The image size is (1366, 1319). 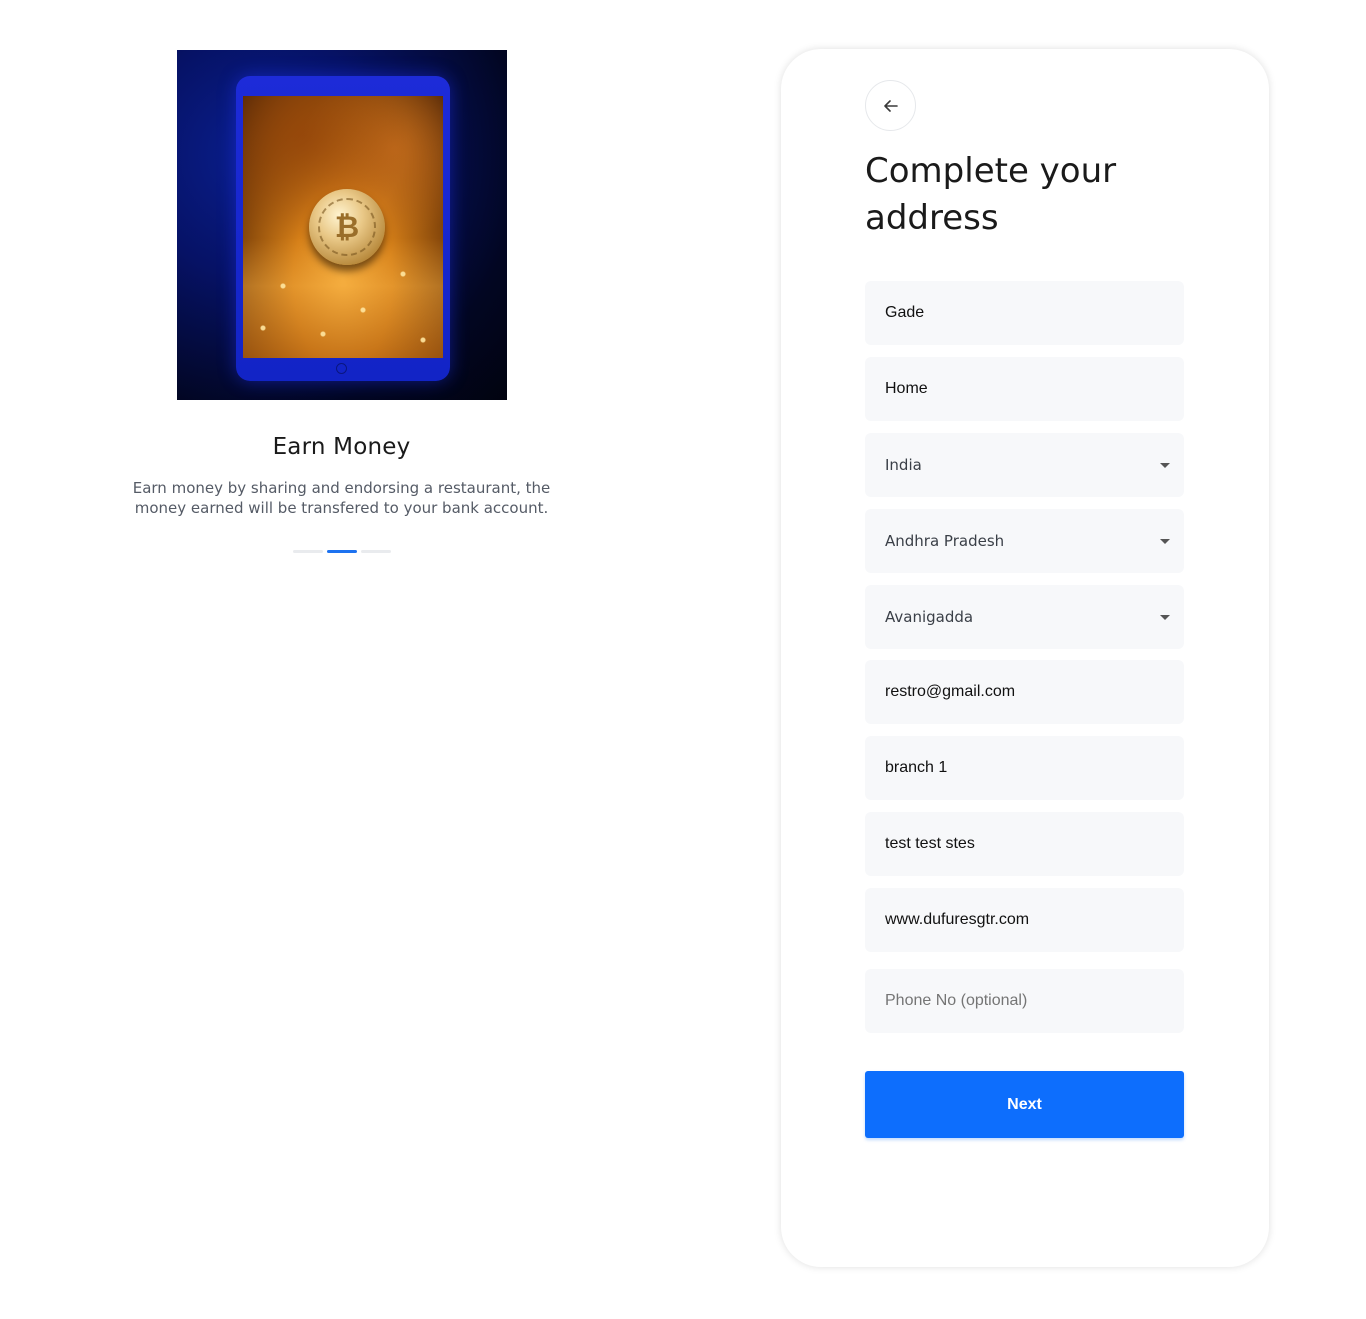 I want to click on city-select-value: Avanigadda, so click(x=929, y=617).